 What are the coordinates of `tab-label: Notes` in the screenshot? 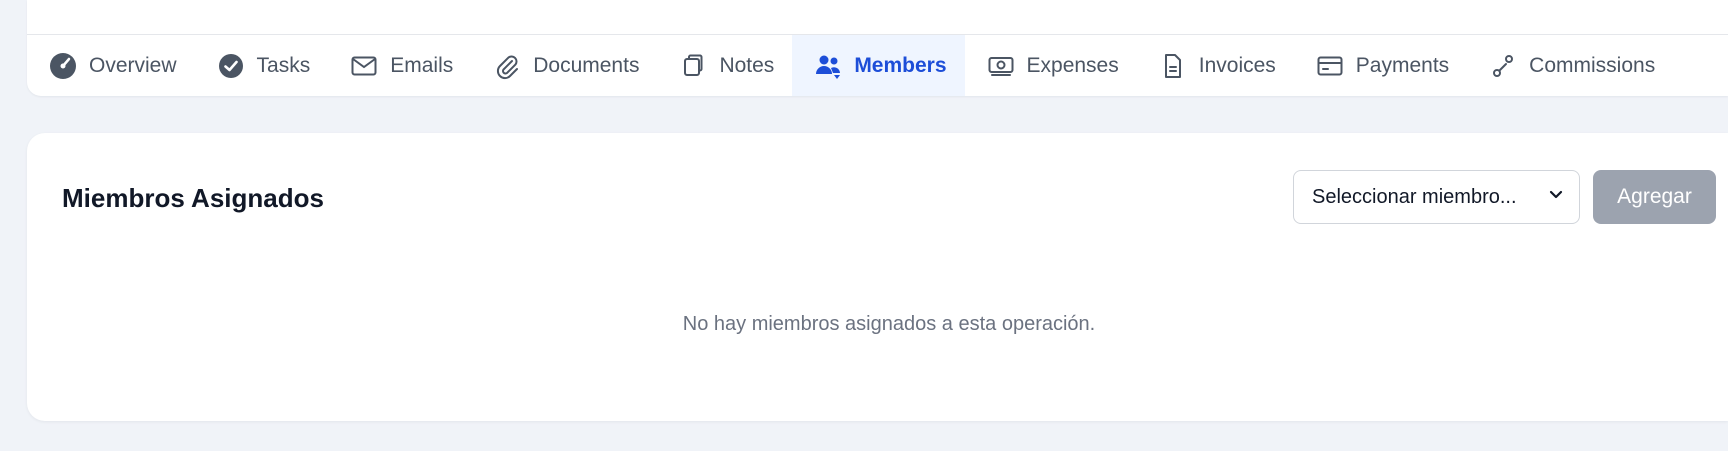 It's located at (747, 65).